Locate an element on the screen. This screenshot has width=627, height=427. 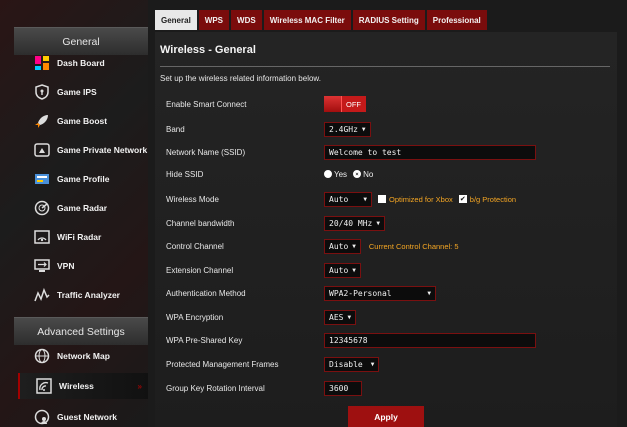
vpn-icon is located at coordinates (42, 266).